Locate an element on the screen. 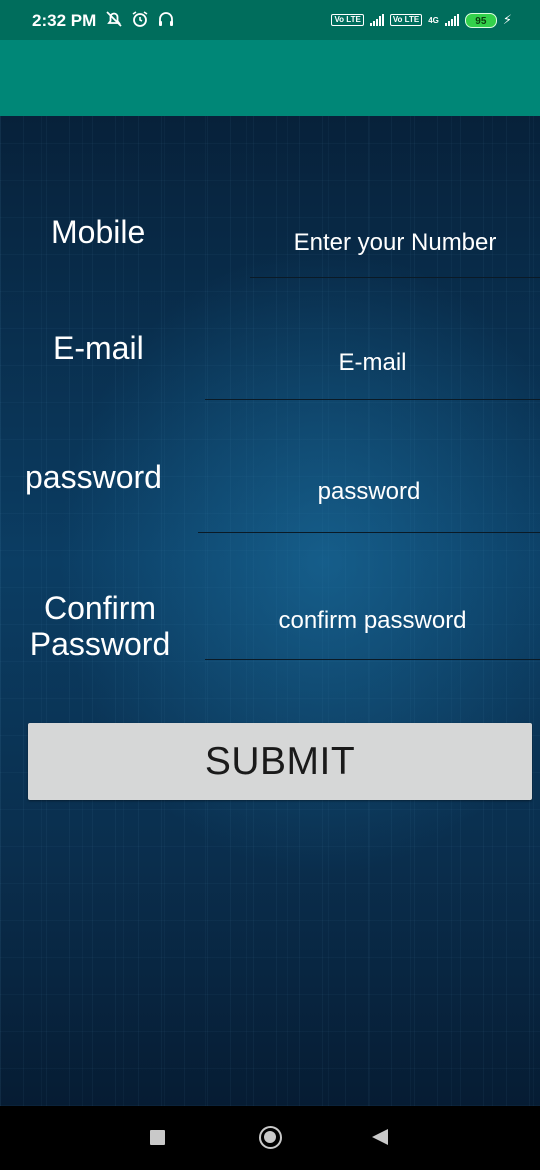 Image resolution: width=540 pixels, height=1170 pixels. password-input is located at coordinates (369, 492).